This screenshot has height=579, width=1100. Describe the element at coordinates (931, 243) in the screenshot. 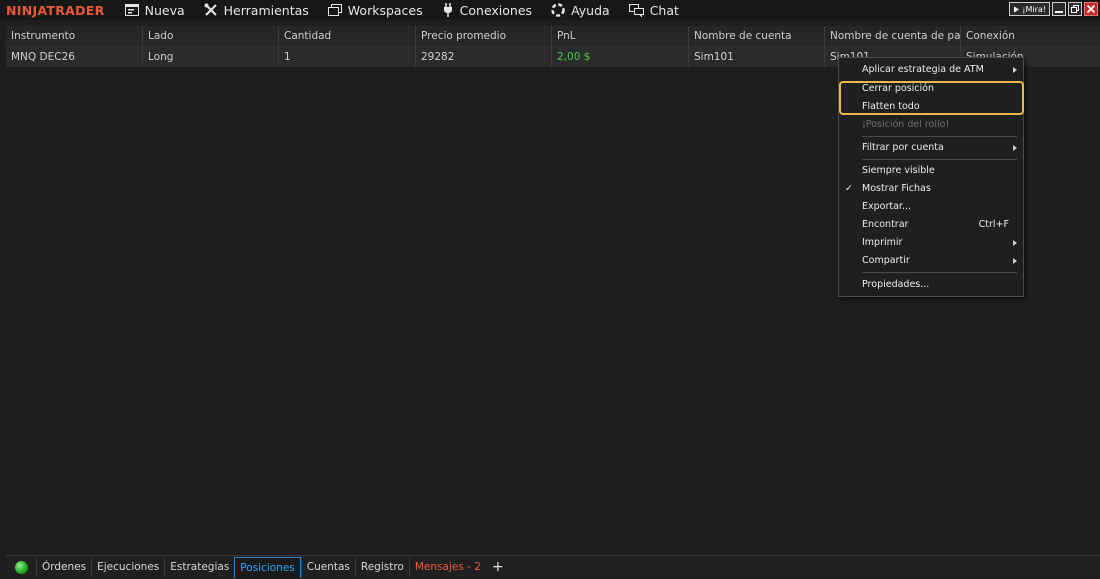

I see `menu-item-imprimir: Imprimir` at that location.